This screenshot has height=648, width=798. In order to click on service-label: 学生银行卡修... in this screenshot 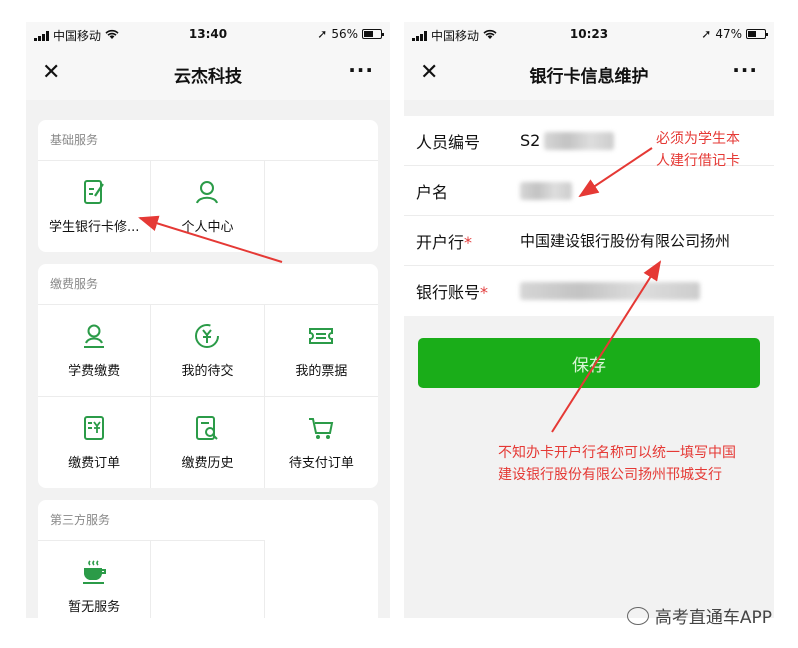, I will do `click(94, 227)`.